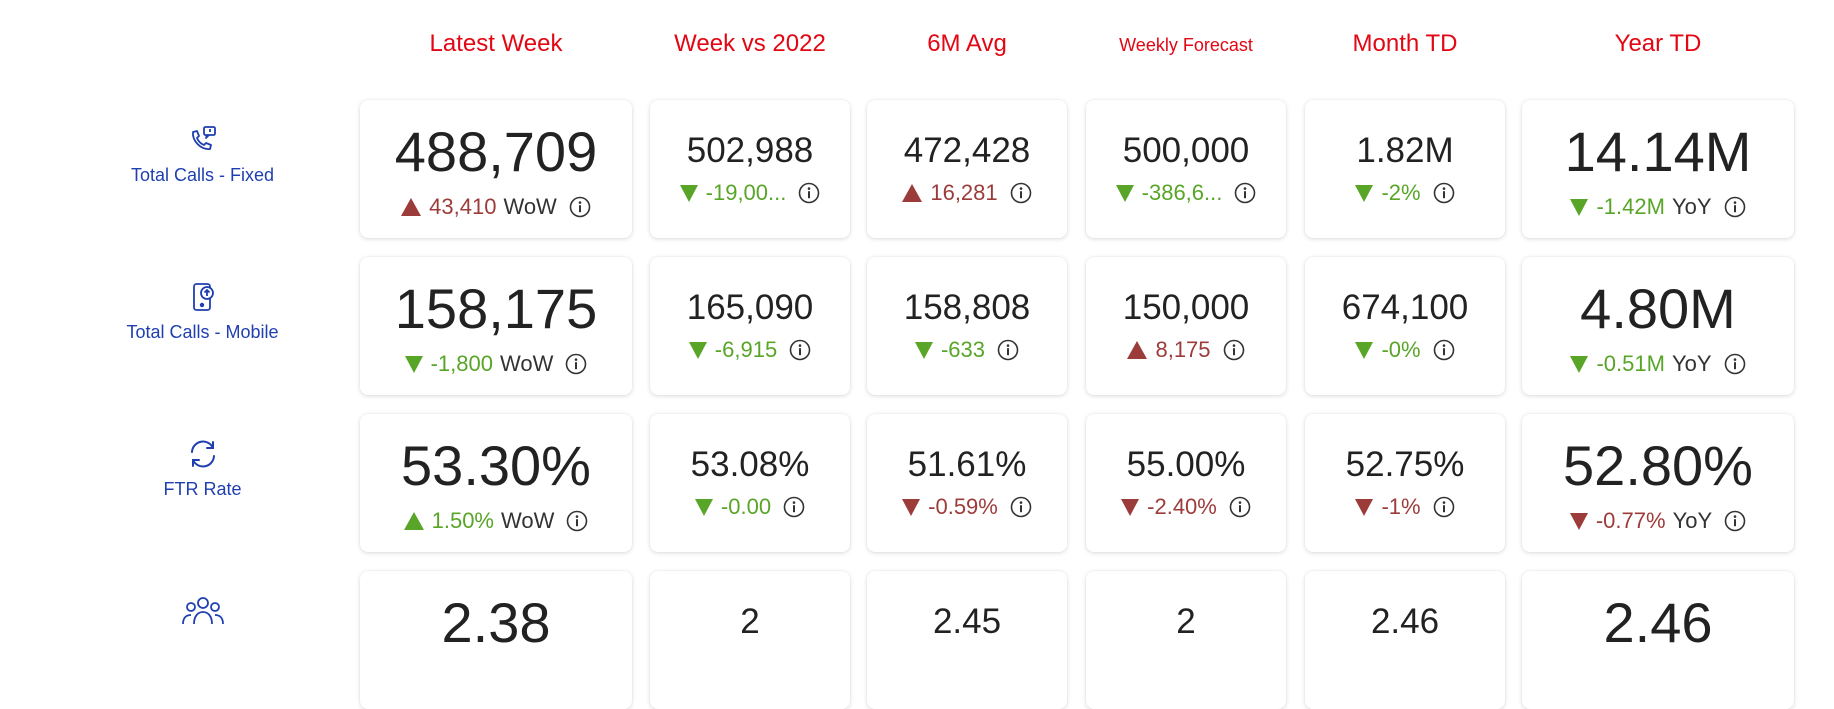 The width and height of the screenshot is (1834, 709). I want to click on kpi-value: 53.08%, so click(750, 464).